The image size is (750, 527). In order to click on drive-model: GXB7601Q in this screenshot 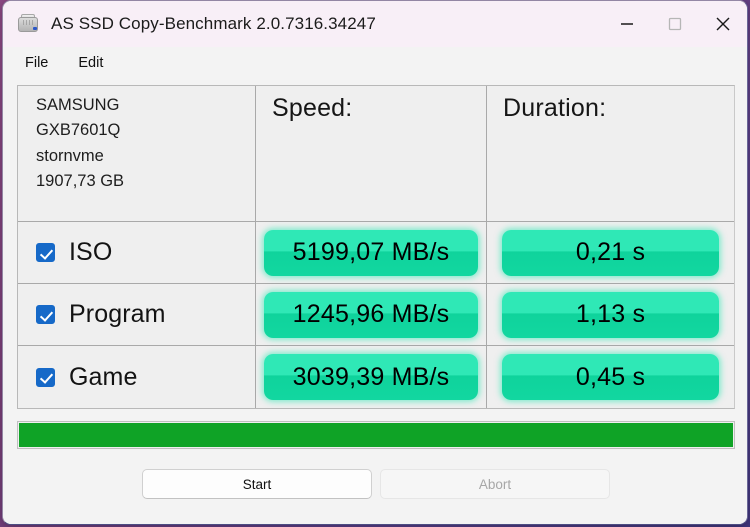, I will do `click(78, 130)`.